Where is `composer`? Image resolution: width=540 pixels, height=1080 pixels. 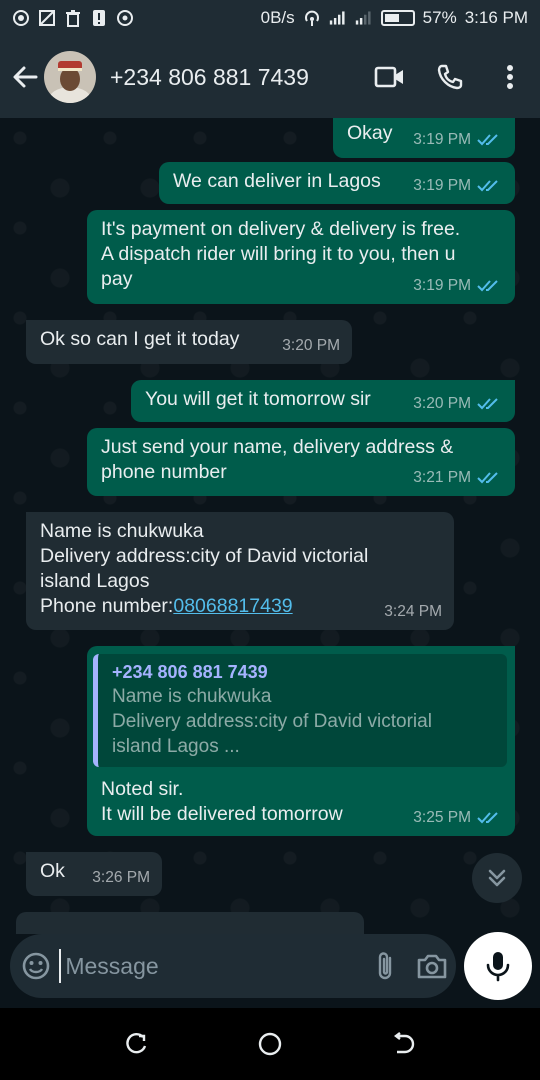 composer is located at coordinates (270, 970).